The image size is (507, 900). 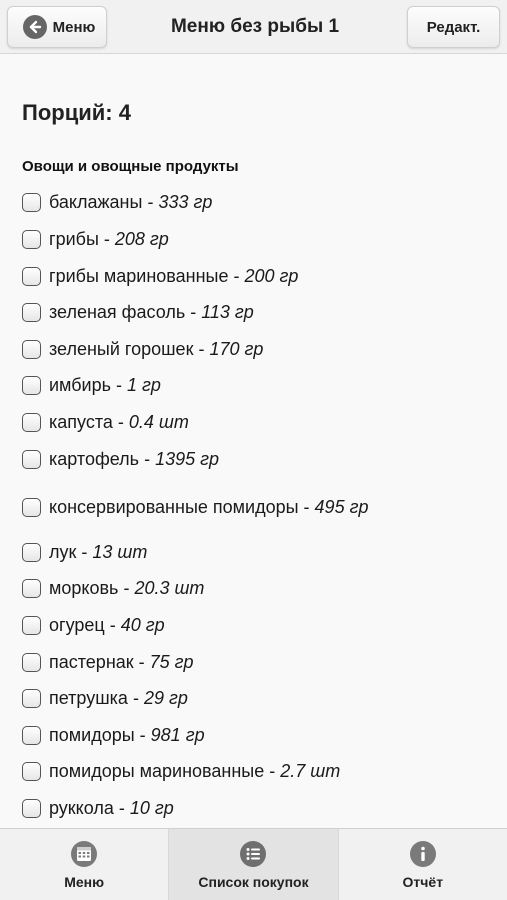 I want to click on list-item: зеленый горошек - 170 гр, so click(x=207, y=349).